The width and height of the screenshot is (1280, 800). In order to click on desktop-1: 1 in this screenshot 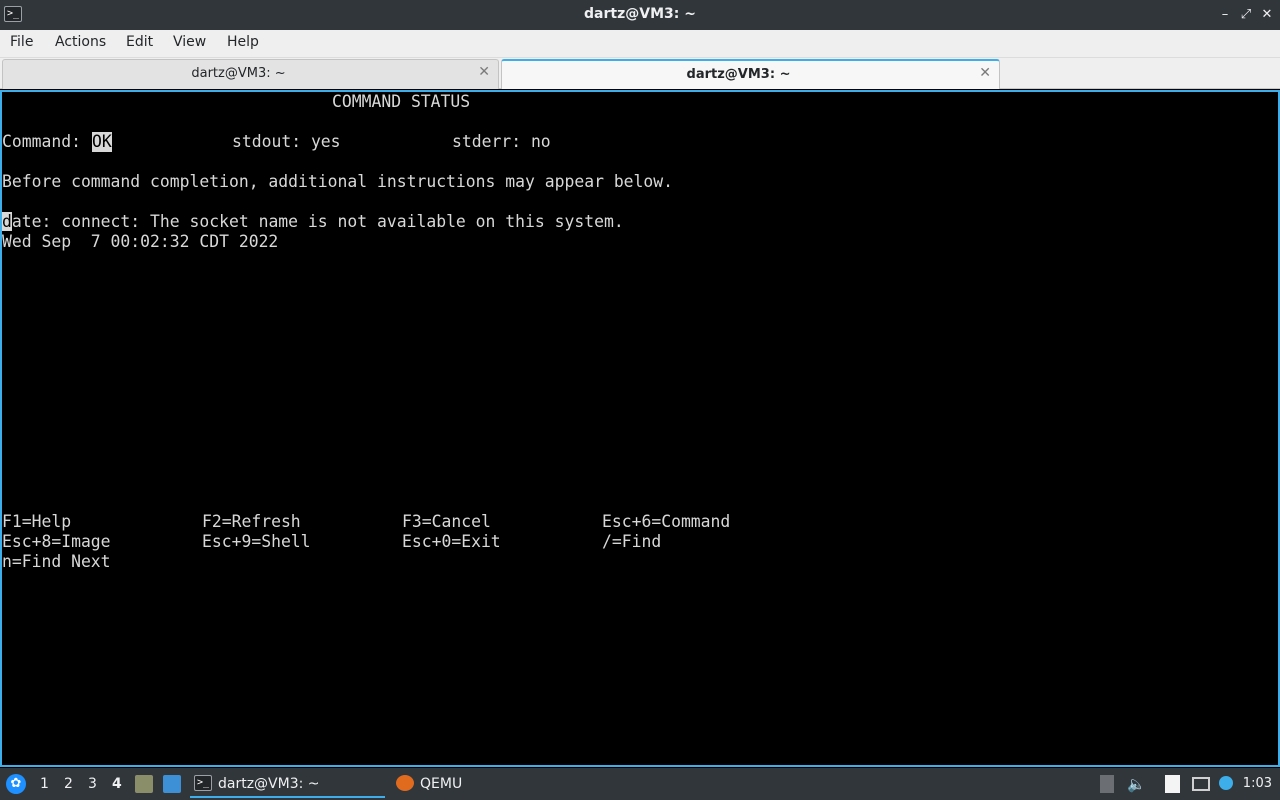, I will do `click(44, 784)`.